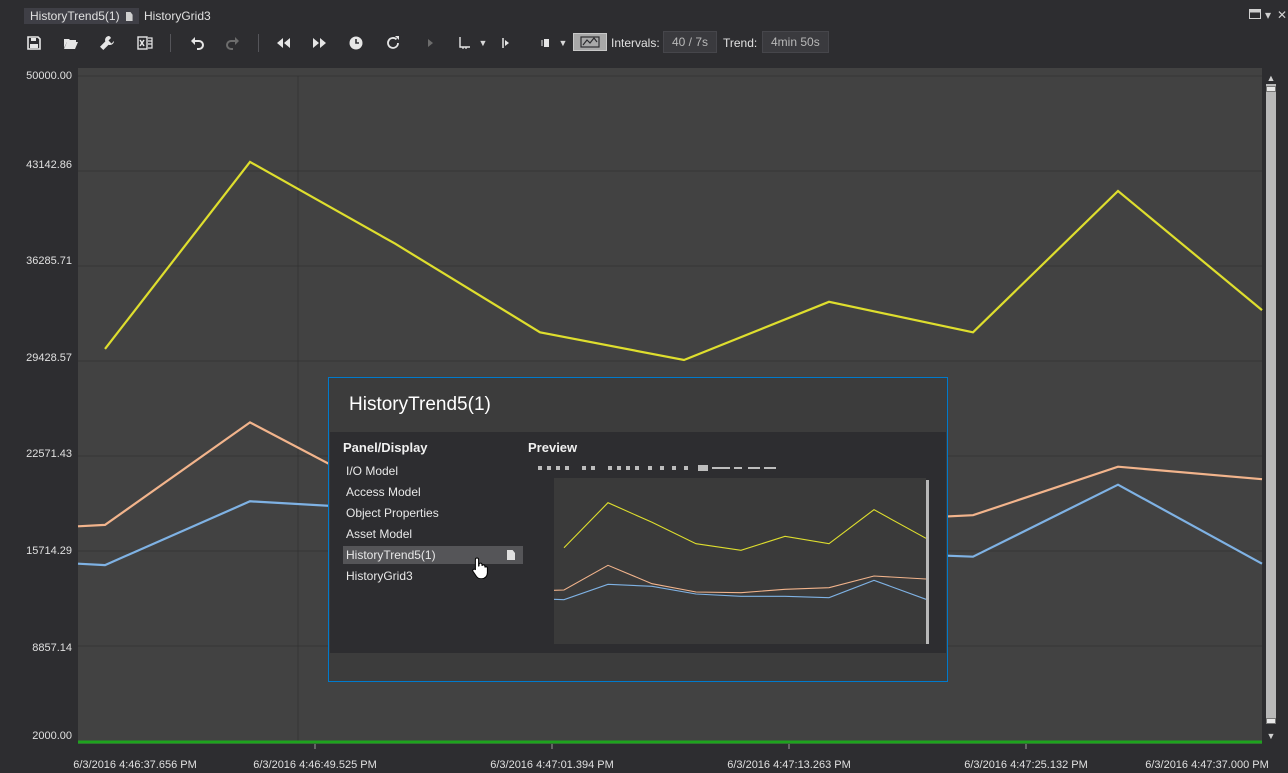 The width and height of the screenshot is (1288, 773). Describe the element at coordinates (433, 576) in the screenshot. I see `switcher-item-historygrid3: HistoryGrid3` at that location.